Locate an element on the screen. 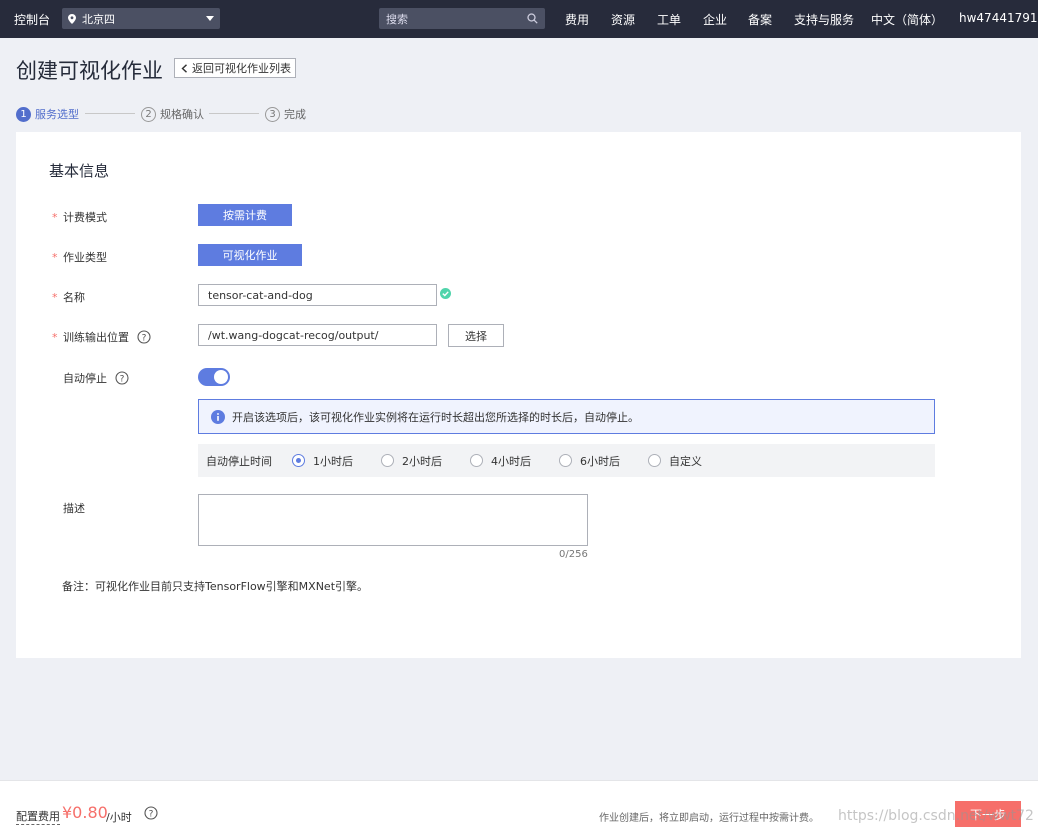  info-text: 开启该选项后，该可视化作业实例将在运行时长超出您所选择的时长后，自动停止。 is located at coordinates (435, 417).